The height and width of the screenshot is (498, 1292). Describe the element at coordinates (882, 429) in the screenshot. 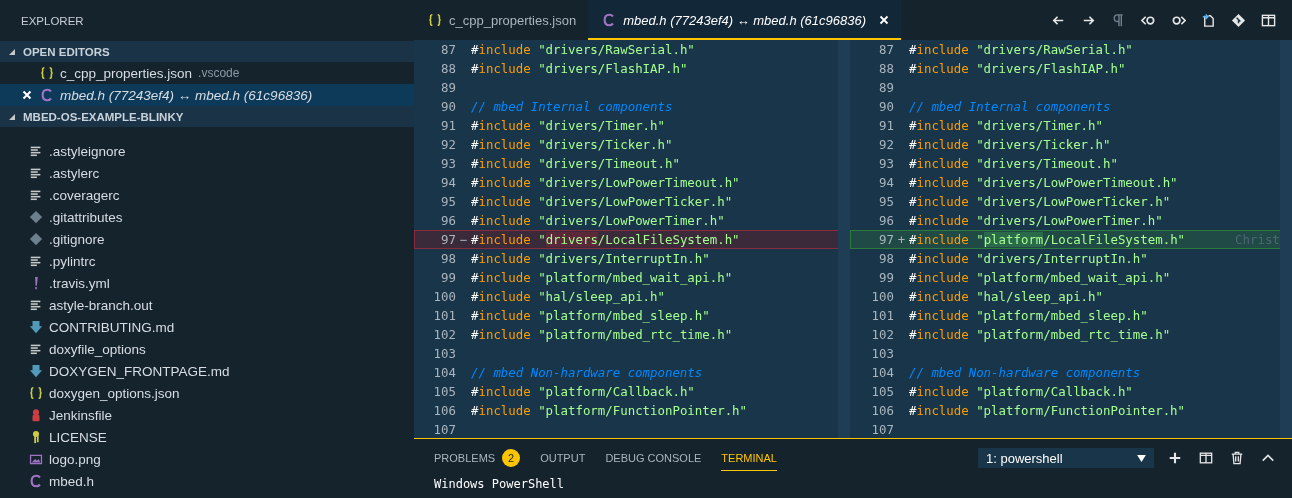

I see `line-number: 107` at that location.